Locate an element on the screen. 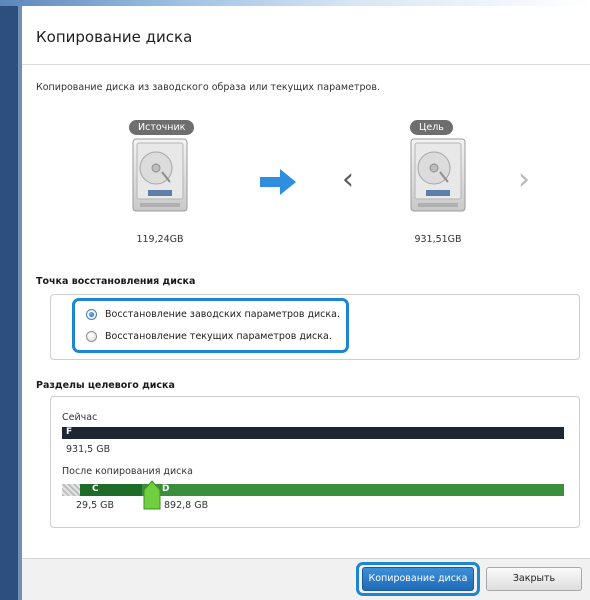 The height and width of the screenshot is (600, 590). now-label: Сейчас is located at coordinates (80, 417).